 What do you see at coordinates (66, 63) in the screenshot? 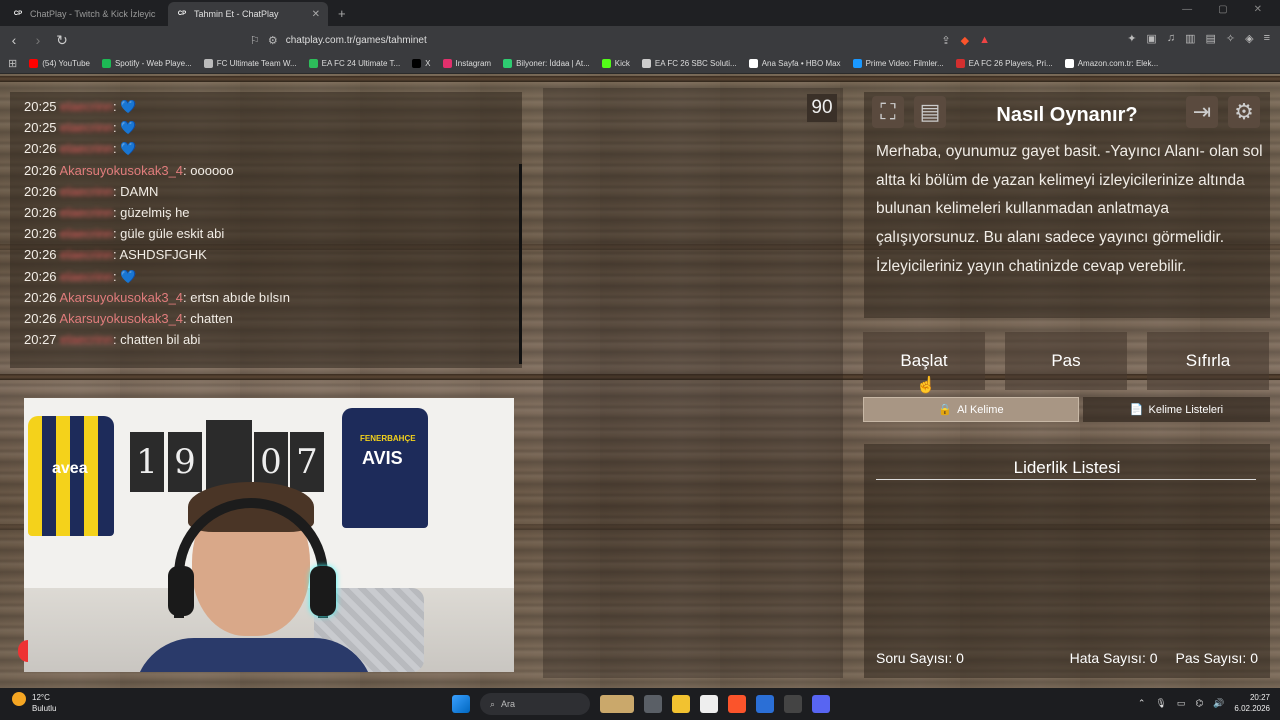
I see `bookmark-label: (54) YouTube` at bounding box center [66, 63].